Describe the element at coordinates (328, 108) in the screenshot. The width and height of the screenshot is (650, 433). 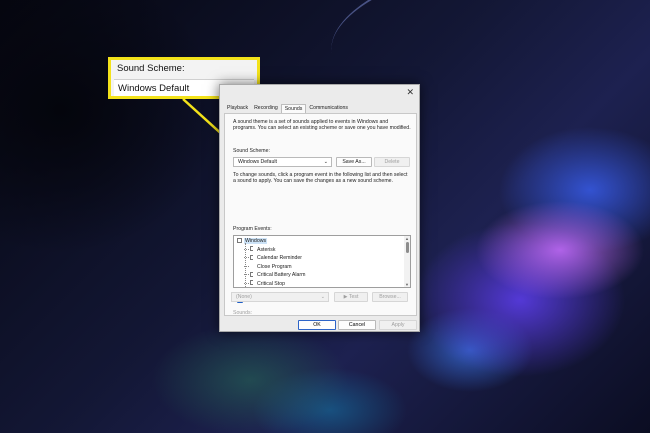
I see `tab-communications: Communications` at that location.